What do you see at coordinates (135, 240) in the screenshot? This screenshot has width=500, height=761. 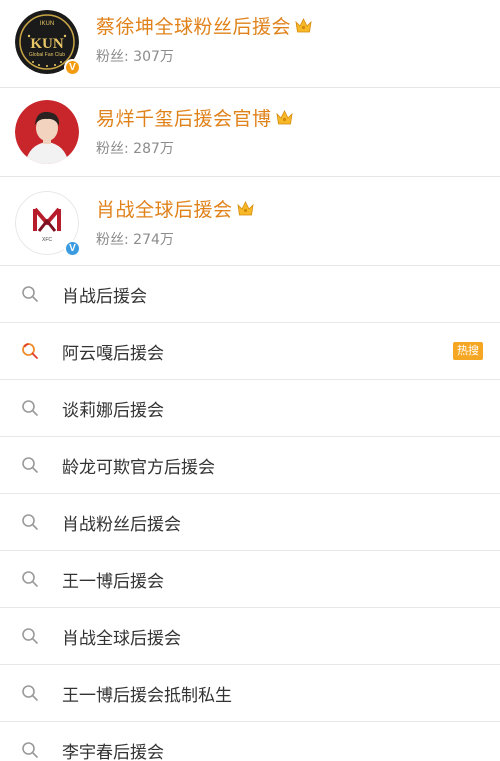 I see `fans-count: 粉丝: 274万` at bounding box center [135, 240].